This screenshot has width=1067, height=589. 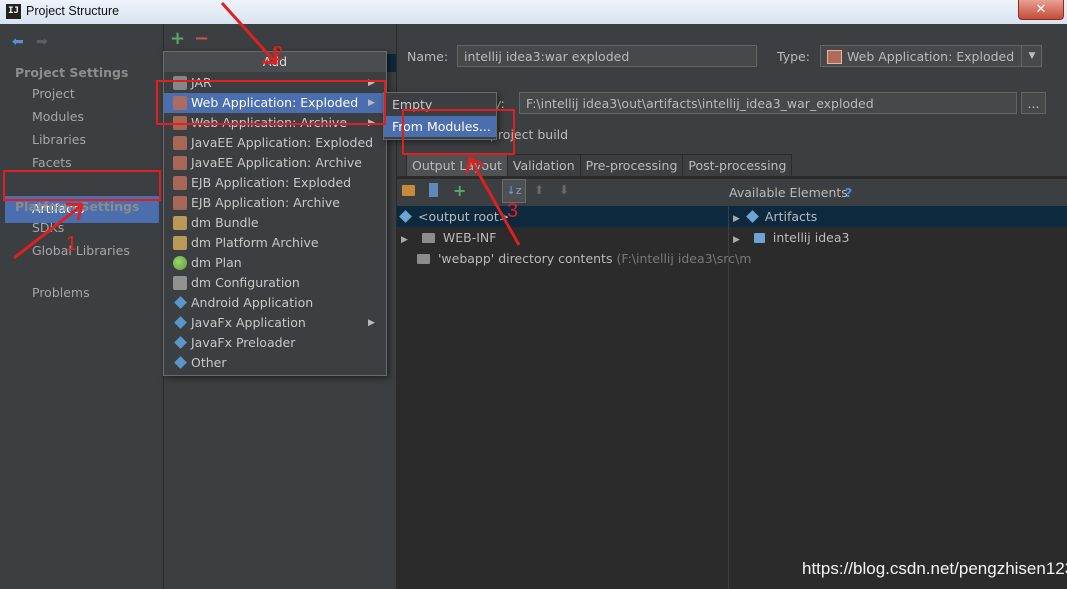 What do you see at coordinates (72, 244) in the screenshot?
I see `annotation-label-1: 1` at bounding box center [72, 244].